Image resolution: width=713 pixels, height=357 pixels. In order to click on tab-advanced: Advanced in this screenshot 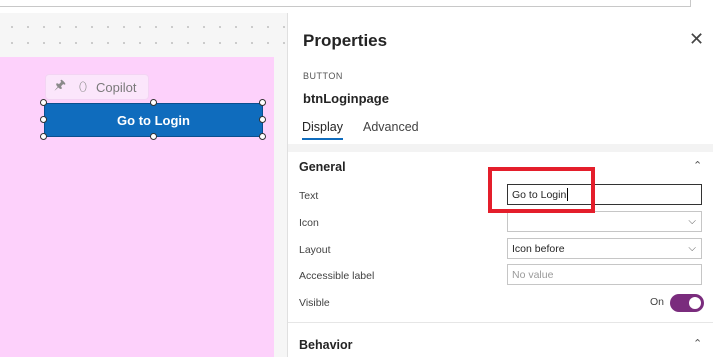, I will do `click(391, 127)`.